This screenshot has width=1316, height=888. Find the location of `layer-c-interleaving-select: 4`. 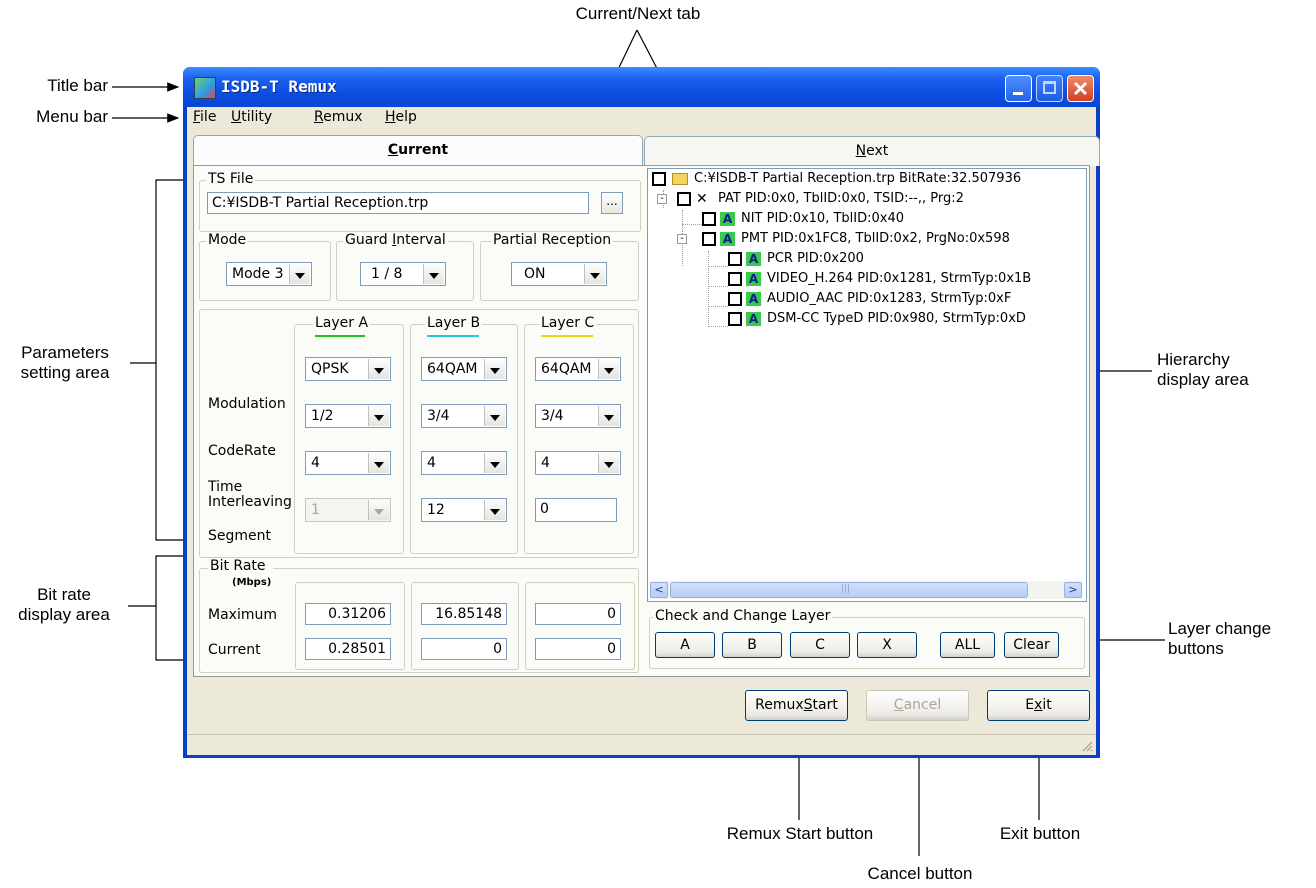

layer-c-interleaving-select: 4 is located at coordinates (578, 463).